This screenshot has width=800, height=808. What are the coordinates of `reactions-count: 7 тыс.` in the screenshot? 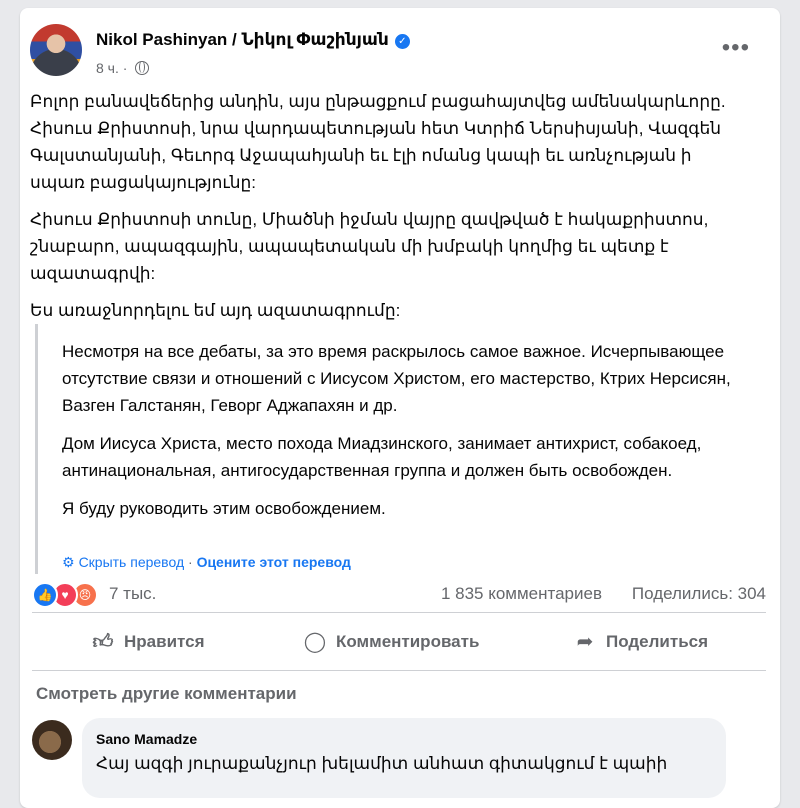 It's located at (132, 594).